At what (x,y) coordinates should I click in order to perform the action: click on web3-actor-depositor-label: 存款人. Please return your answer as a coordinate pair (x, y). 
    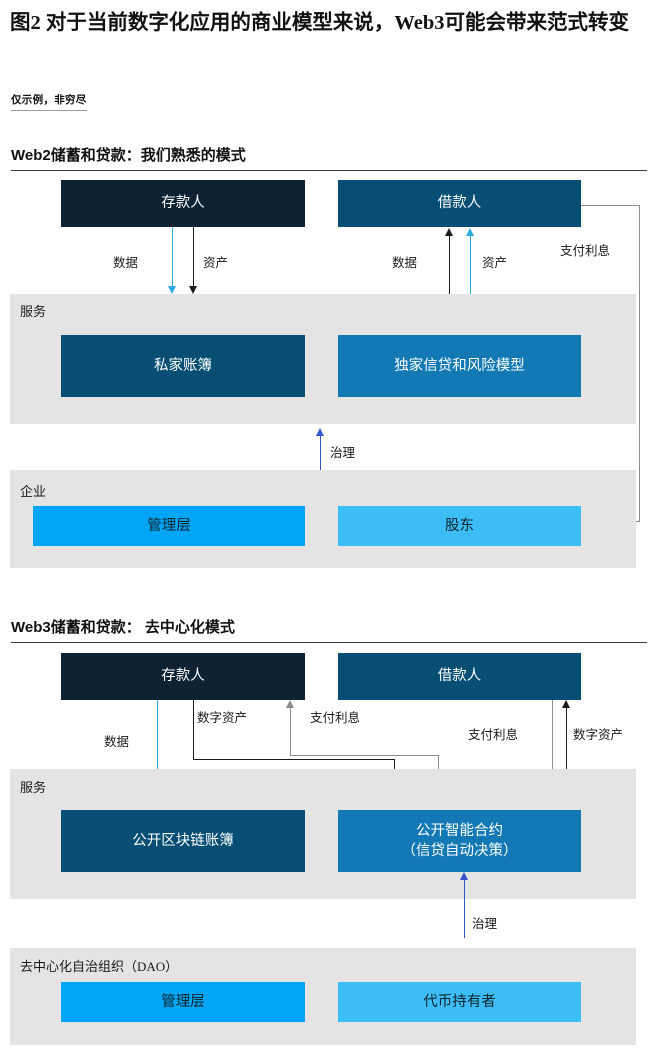
    Looking at the image, I should click on (183, 676).